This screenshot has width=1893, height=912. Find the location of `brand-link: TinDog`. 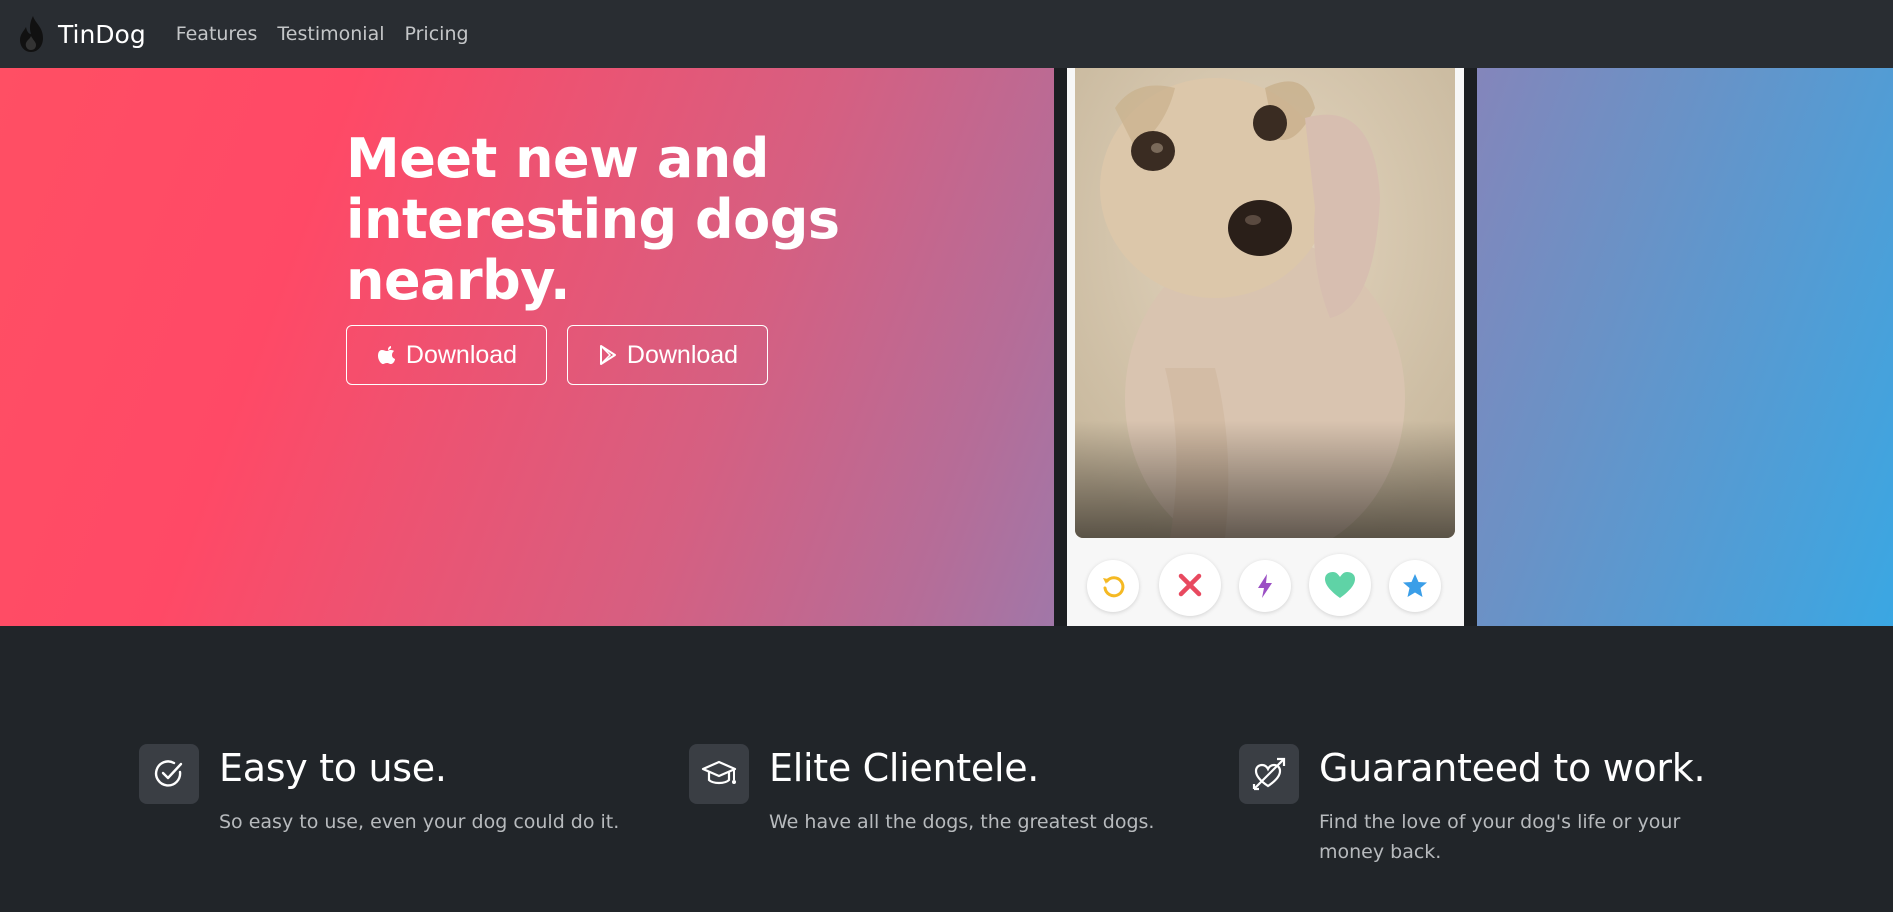

brand-link: TinDog is located at coordinates (81, 34).